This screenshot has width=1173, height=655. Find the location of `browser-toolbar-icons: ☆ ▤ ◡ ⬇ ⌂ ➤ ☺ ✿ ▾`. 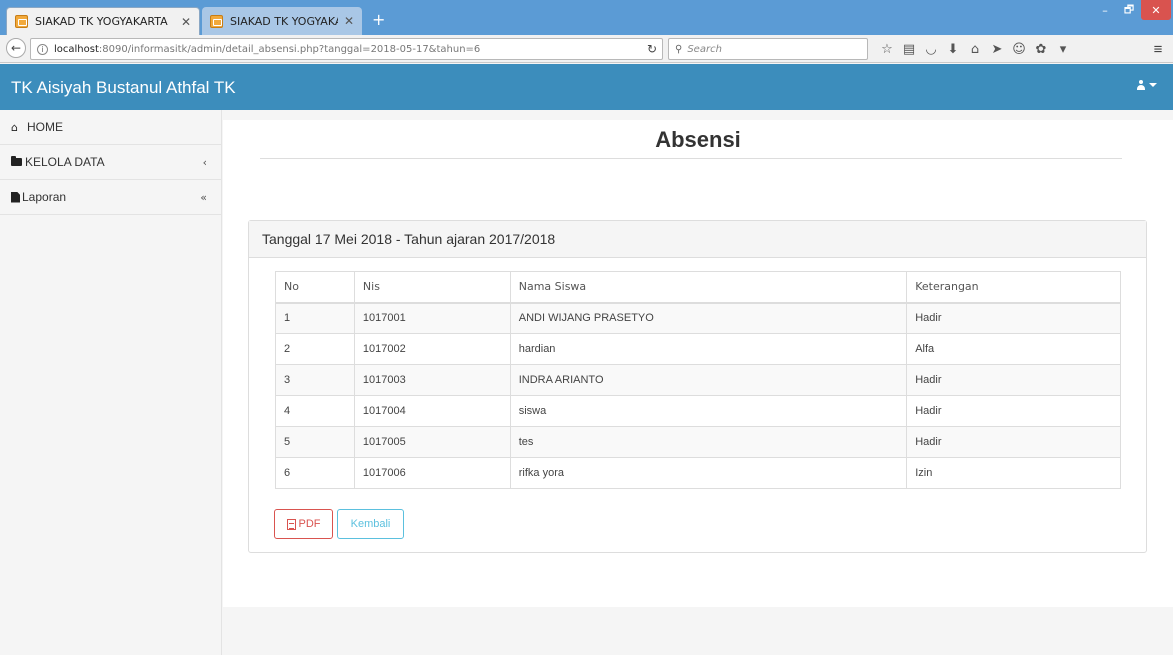

browser-toolbar-icons: ☆ ▤ ◡ ⬇ ⌂ ➤ ☺ ✿ ▾ is located at coordinates (975, 49).